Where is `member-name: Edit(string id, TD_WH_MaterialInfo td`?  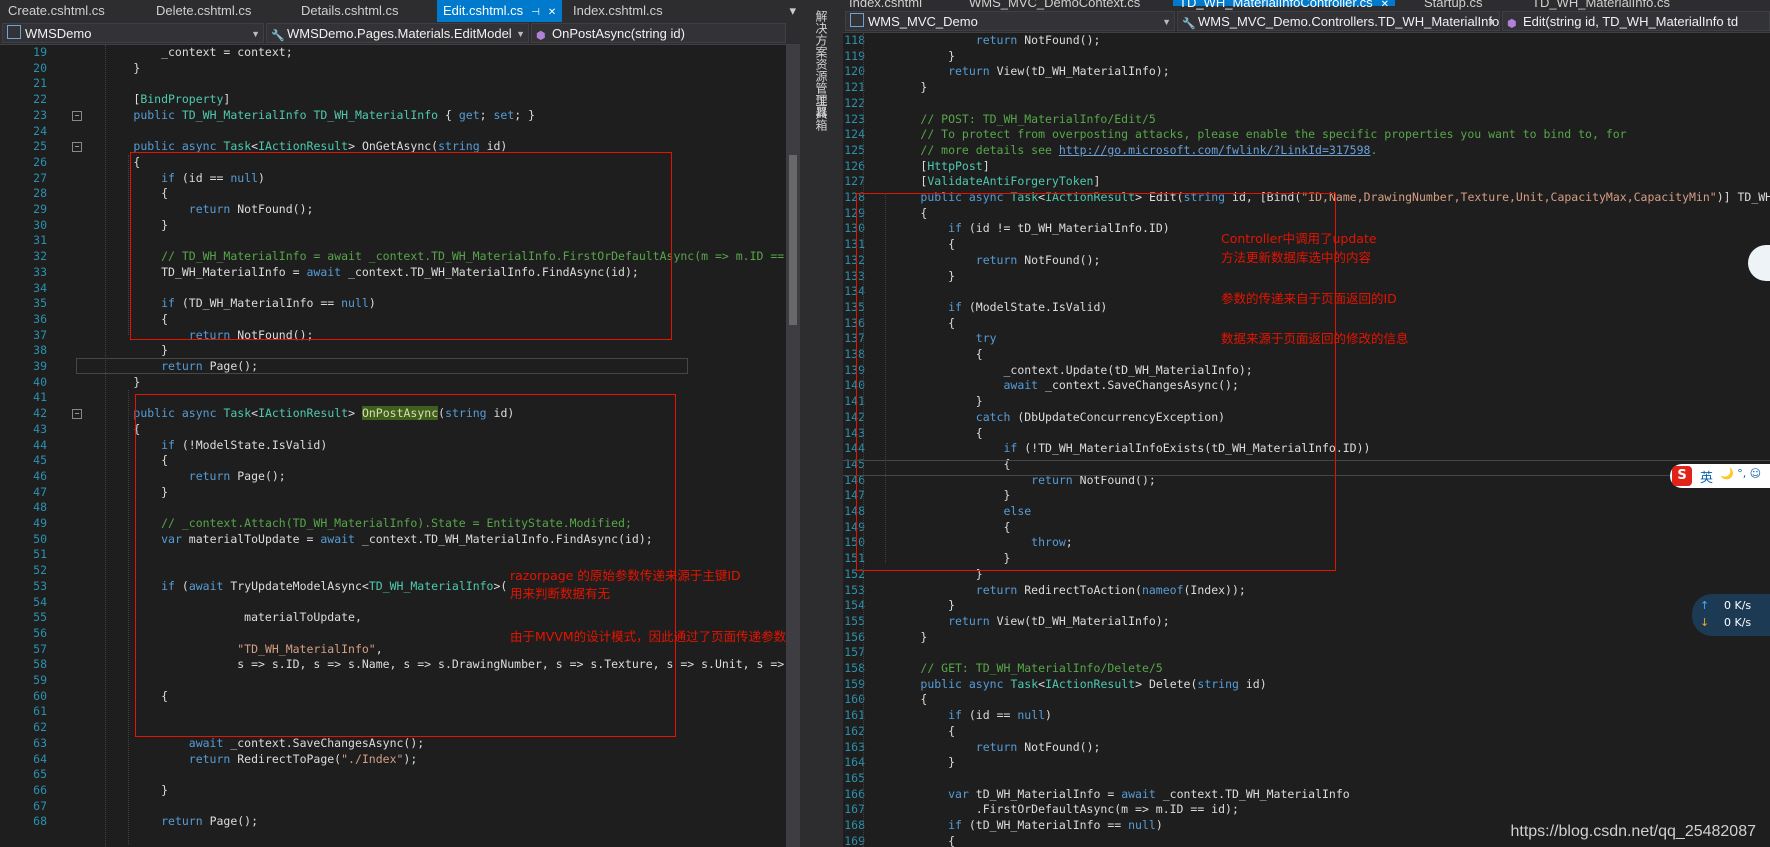 member-name: Edit(string id, TD_WH_MaterialInfo td is located at coordinates (1631, 21).